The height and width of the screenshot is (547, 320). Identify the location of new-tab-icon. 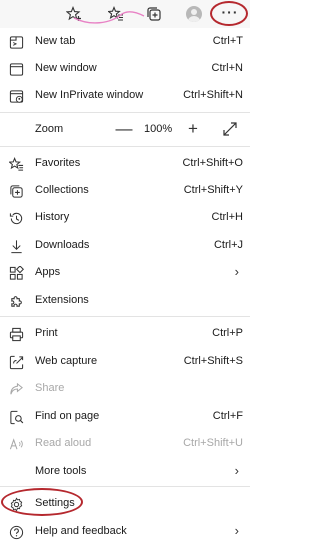
(16, 42).